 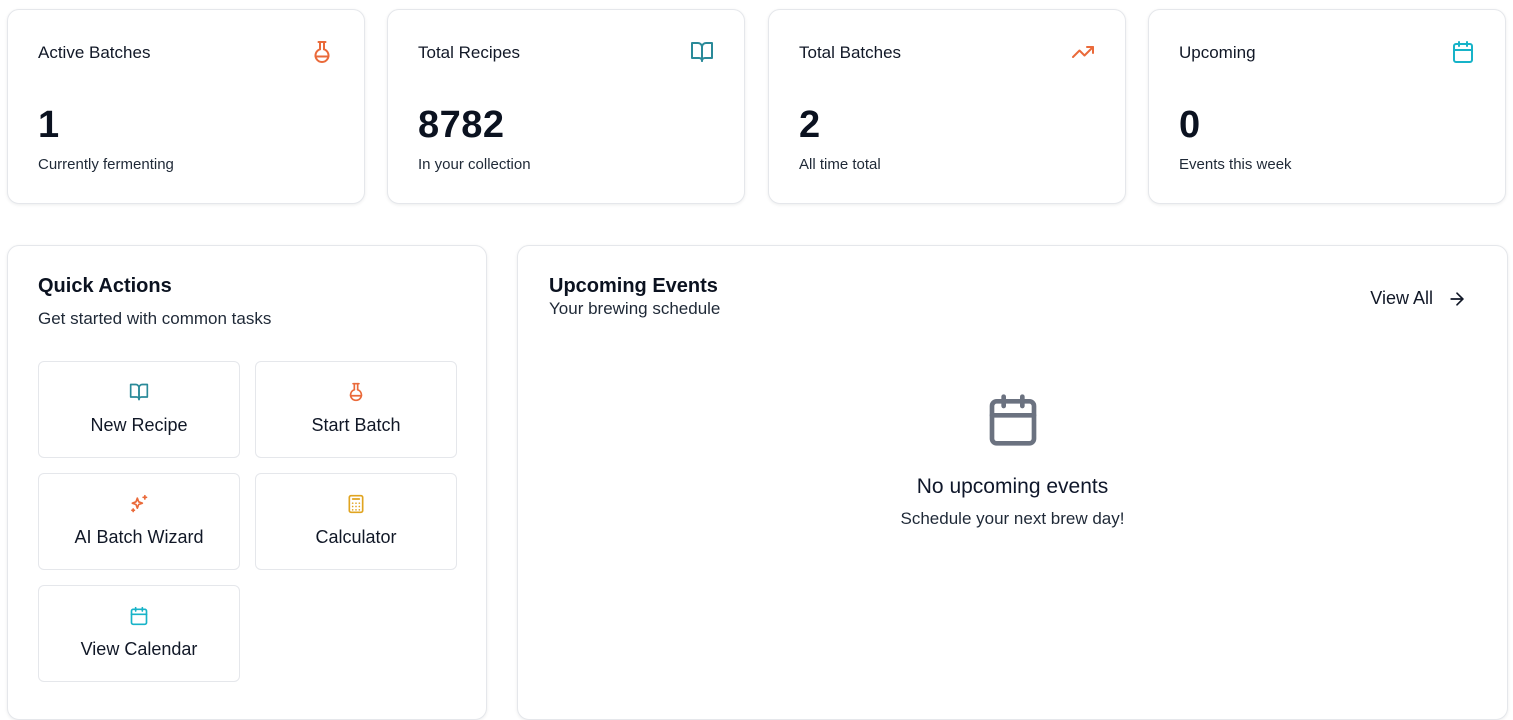 What do you see at coordinates (94, 52) in the screenshot?
I see `stat-title: Active Batches` at bounding box center [94, 52].